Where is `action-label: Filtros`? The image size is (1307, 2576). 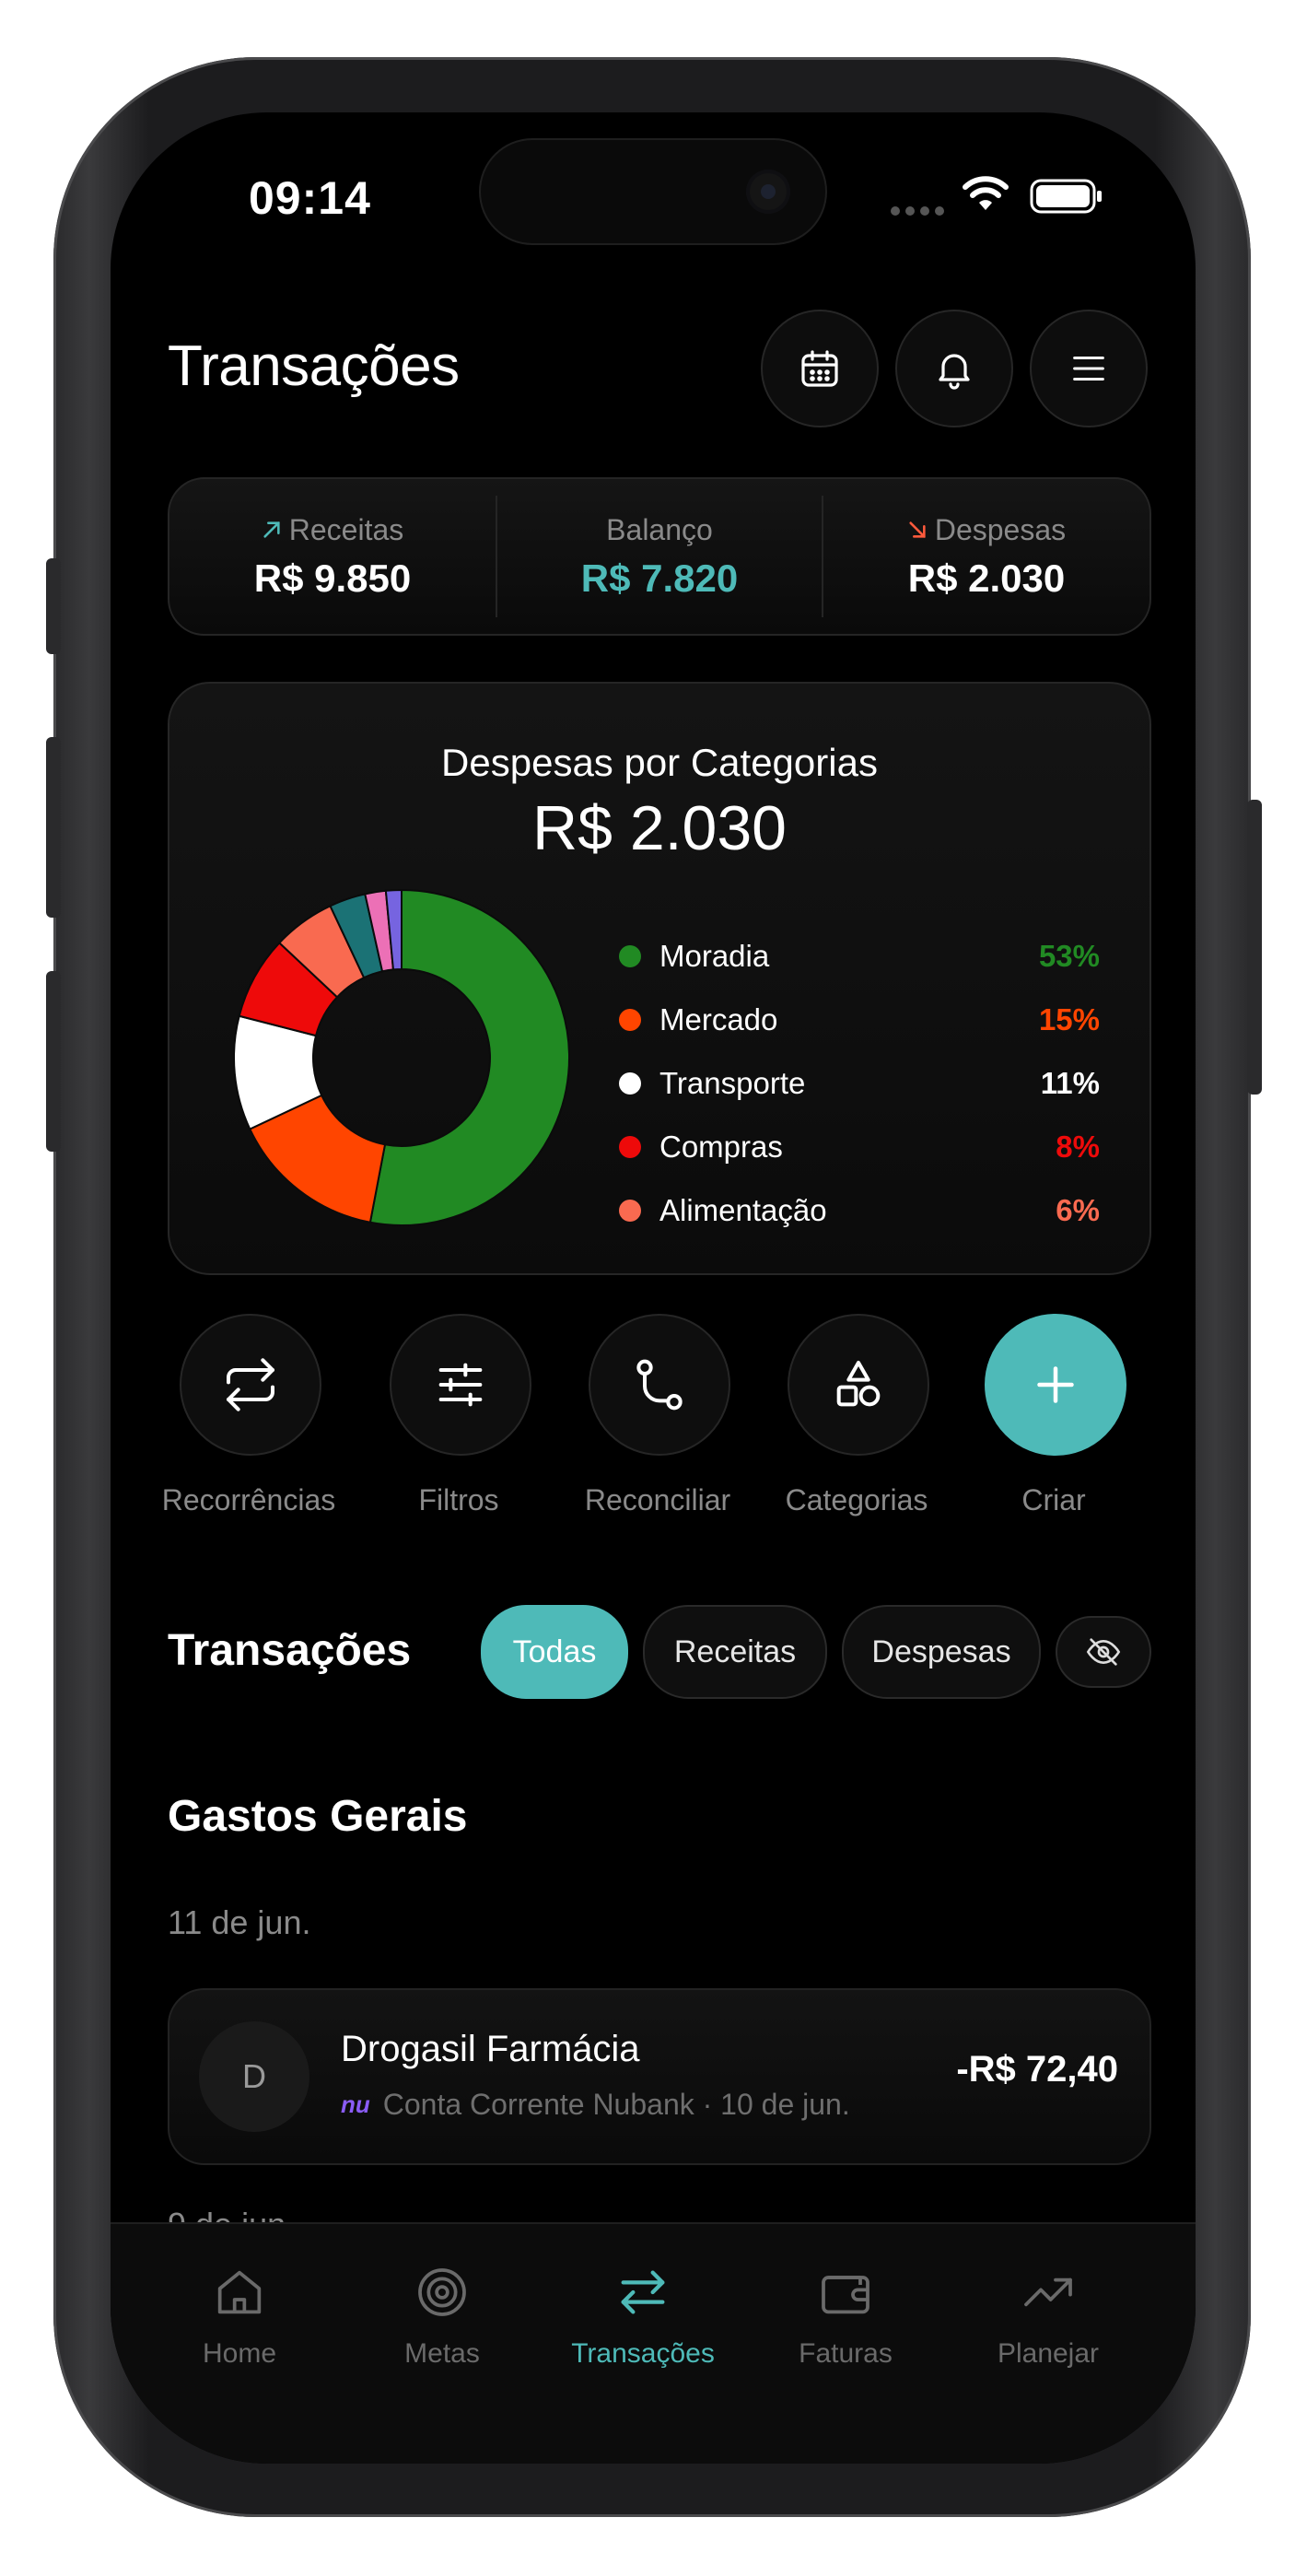
action-label: Filtros is located at coordinates (459, 1499).